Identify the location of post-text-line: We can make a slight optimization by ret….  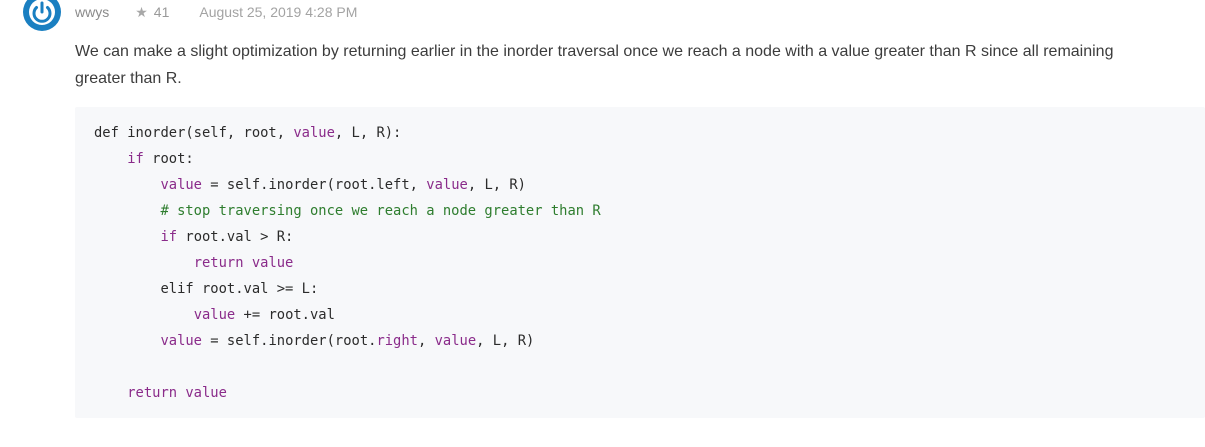
(594, 51).